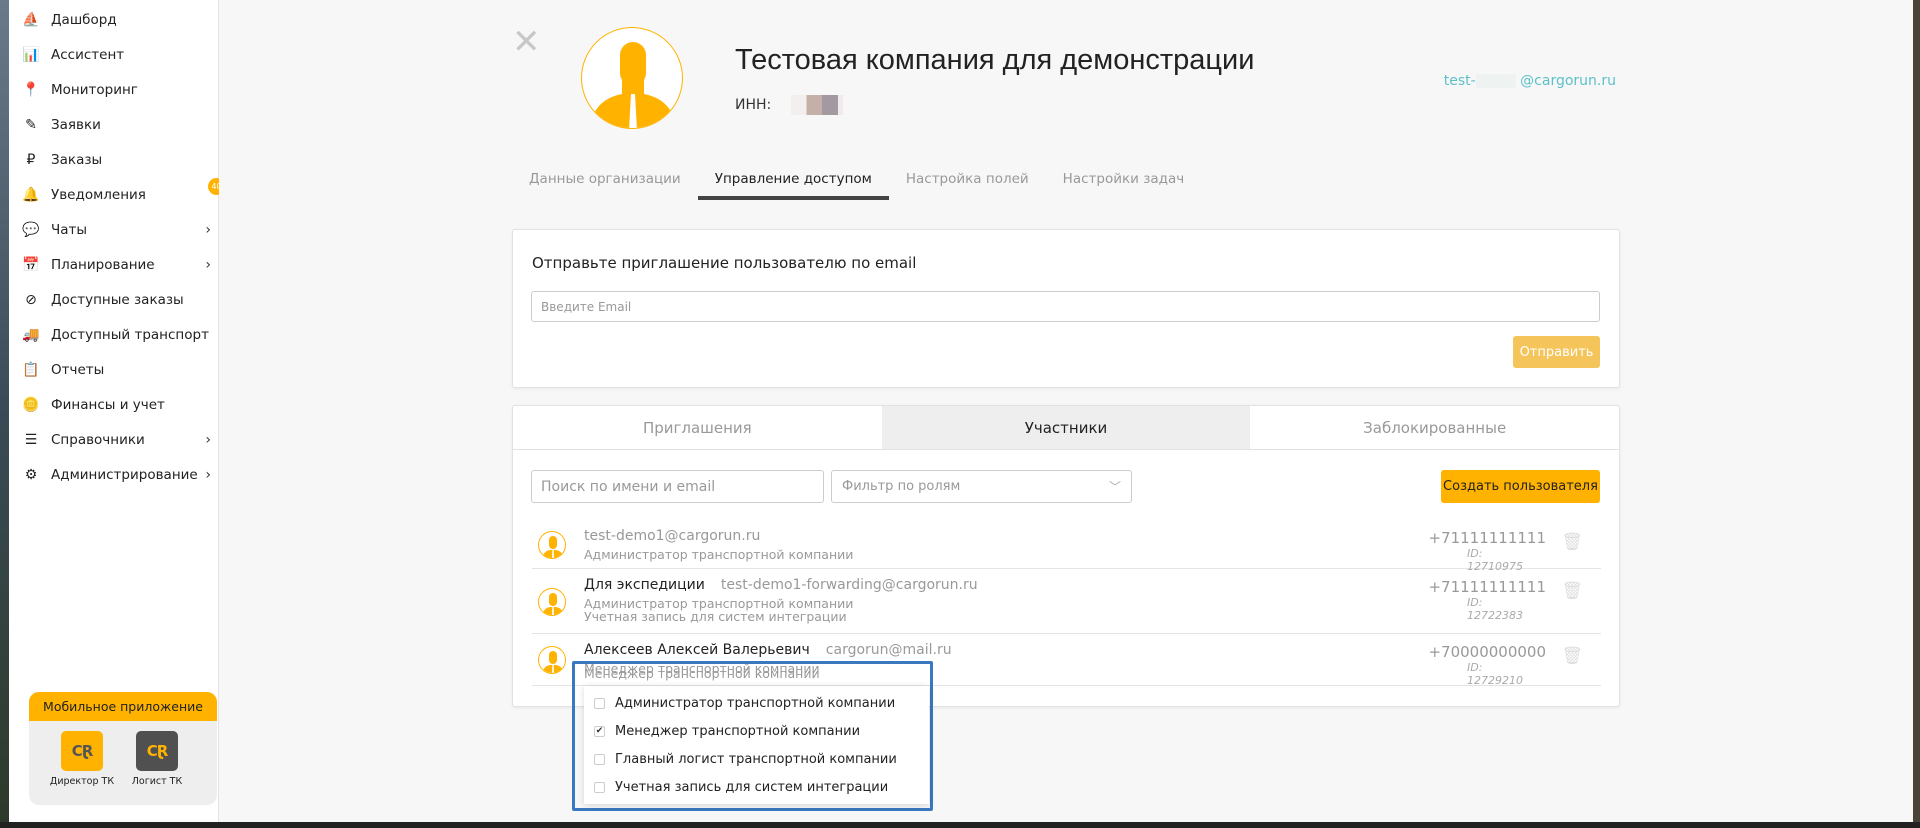  What do you see at coordinates (1434, 427) in the screenshot?
I see `tab-blocked: Заблокированные` at bounding box center [1434, 427].